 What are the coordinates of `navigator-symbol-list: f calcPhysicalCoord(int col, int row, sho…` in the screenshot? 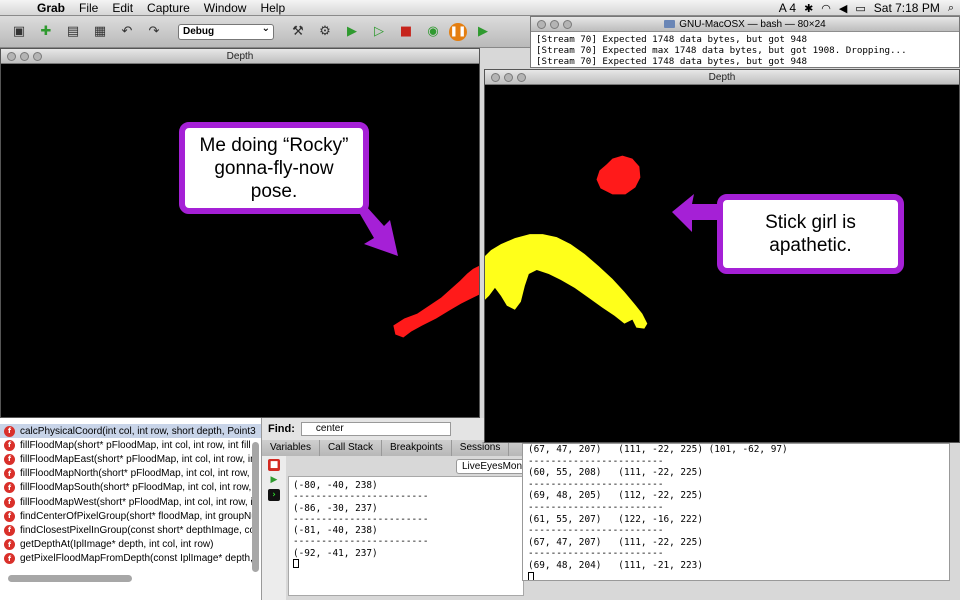 It's located at (131, 509).